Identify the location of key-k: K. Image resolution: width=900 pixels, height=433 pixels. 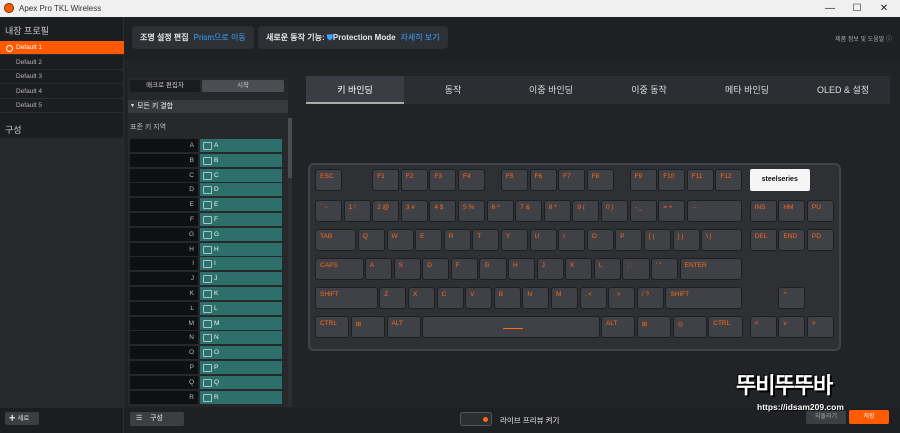
(579, 269).